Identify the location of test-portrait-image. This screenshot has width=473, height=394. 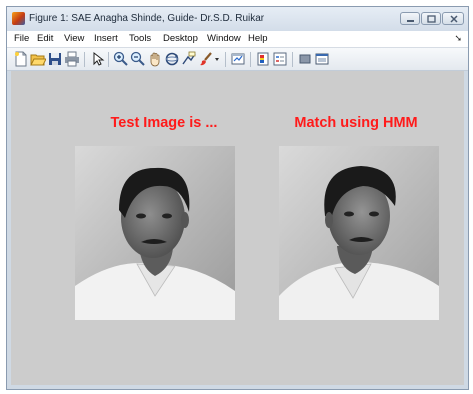
(155, 233).